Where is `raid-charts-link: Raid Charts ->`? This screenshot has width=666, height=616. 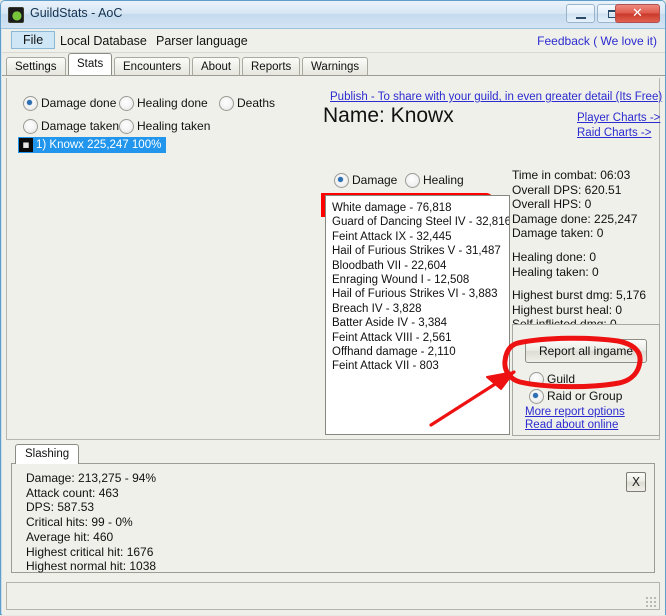 raid-charts-link: Raid Charts -> is located at coordinates (614, 133).